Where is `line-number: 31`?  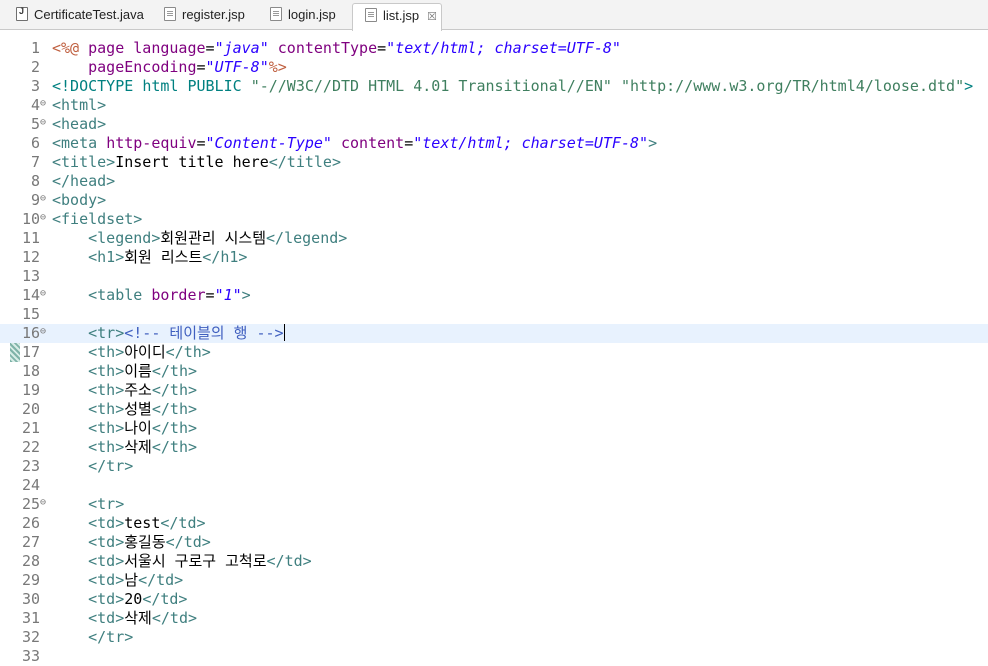
line-number: 31 is located at coordinates (31, 618).